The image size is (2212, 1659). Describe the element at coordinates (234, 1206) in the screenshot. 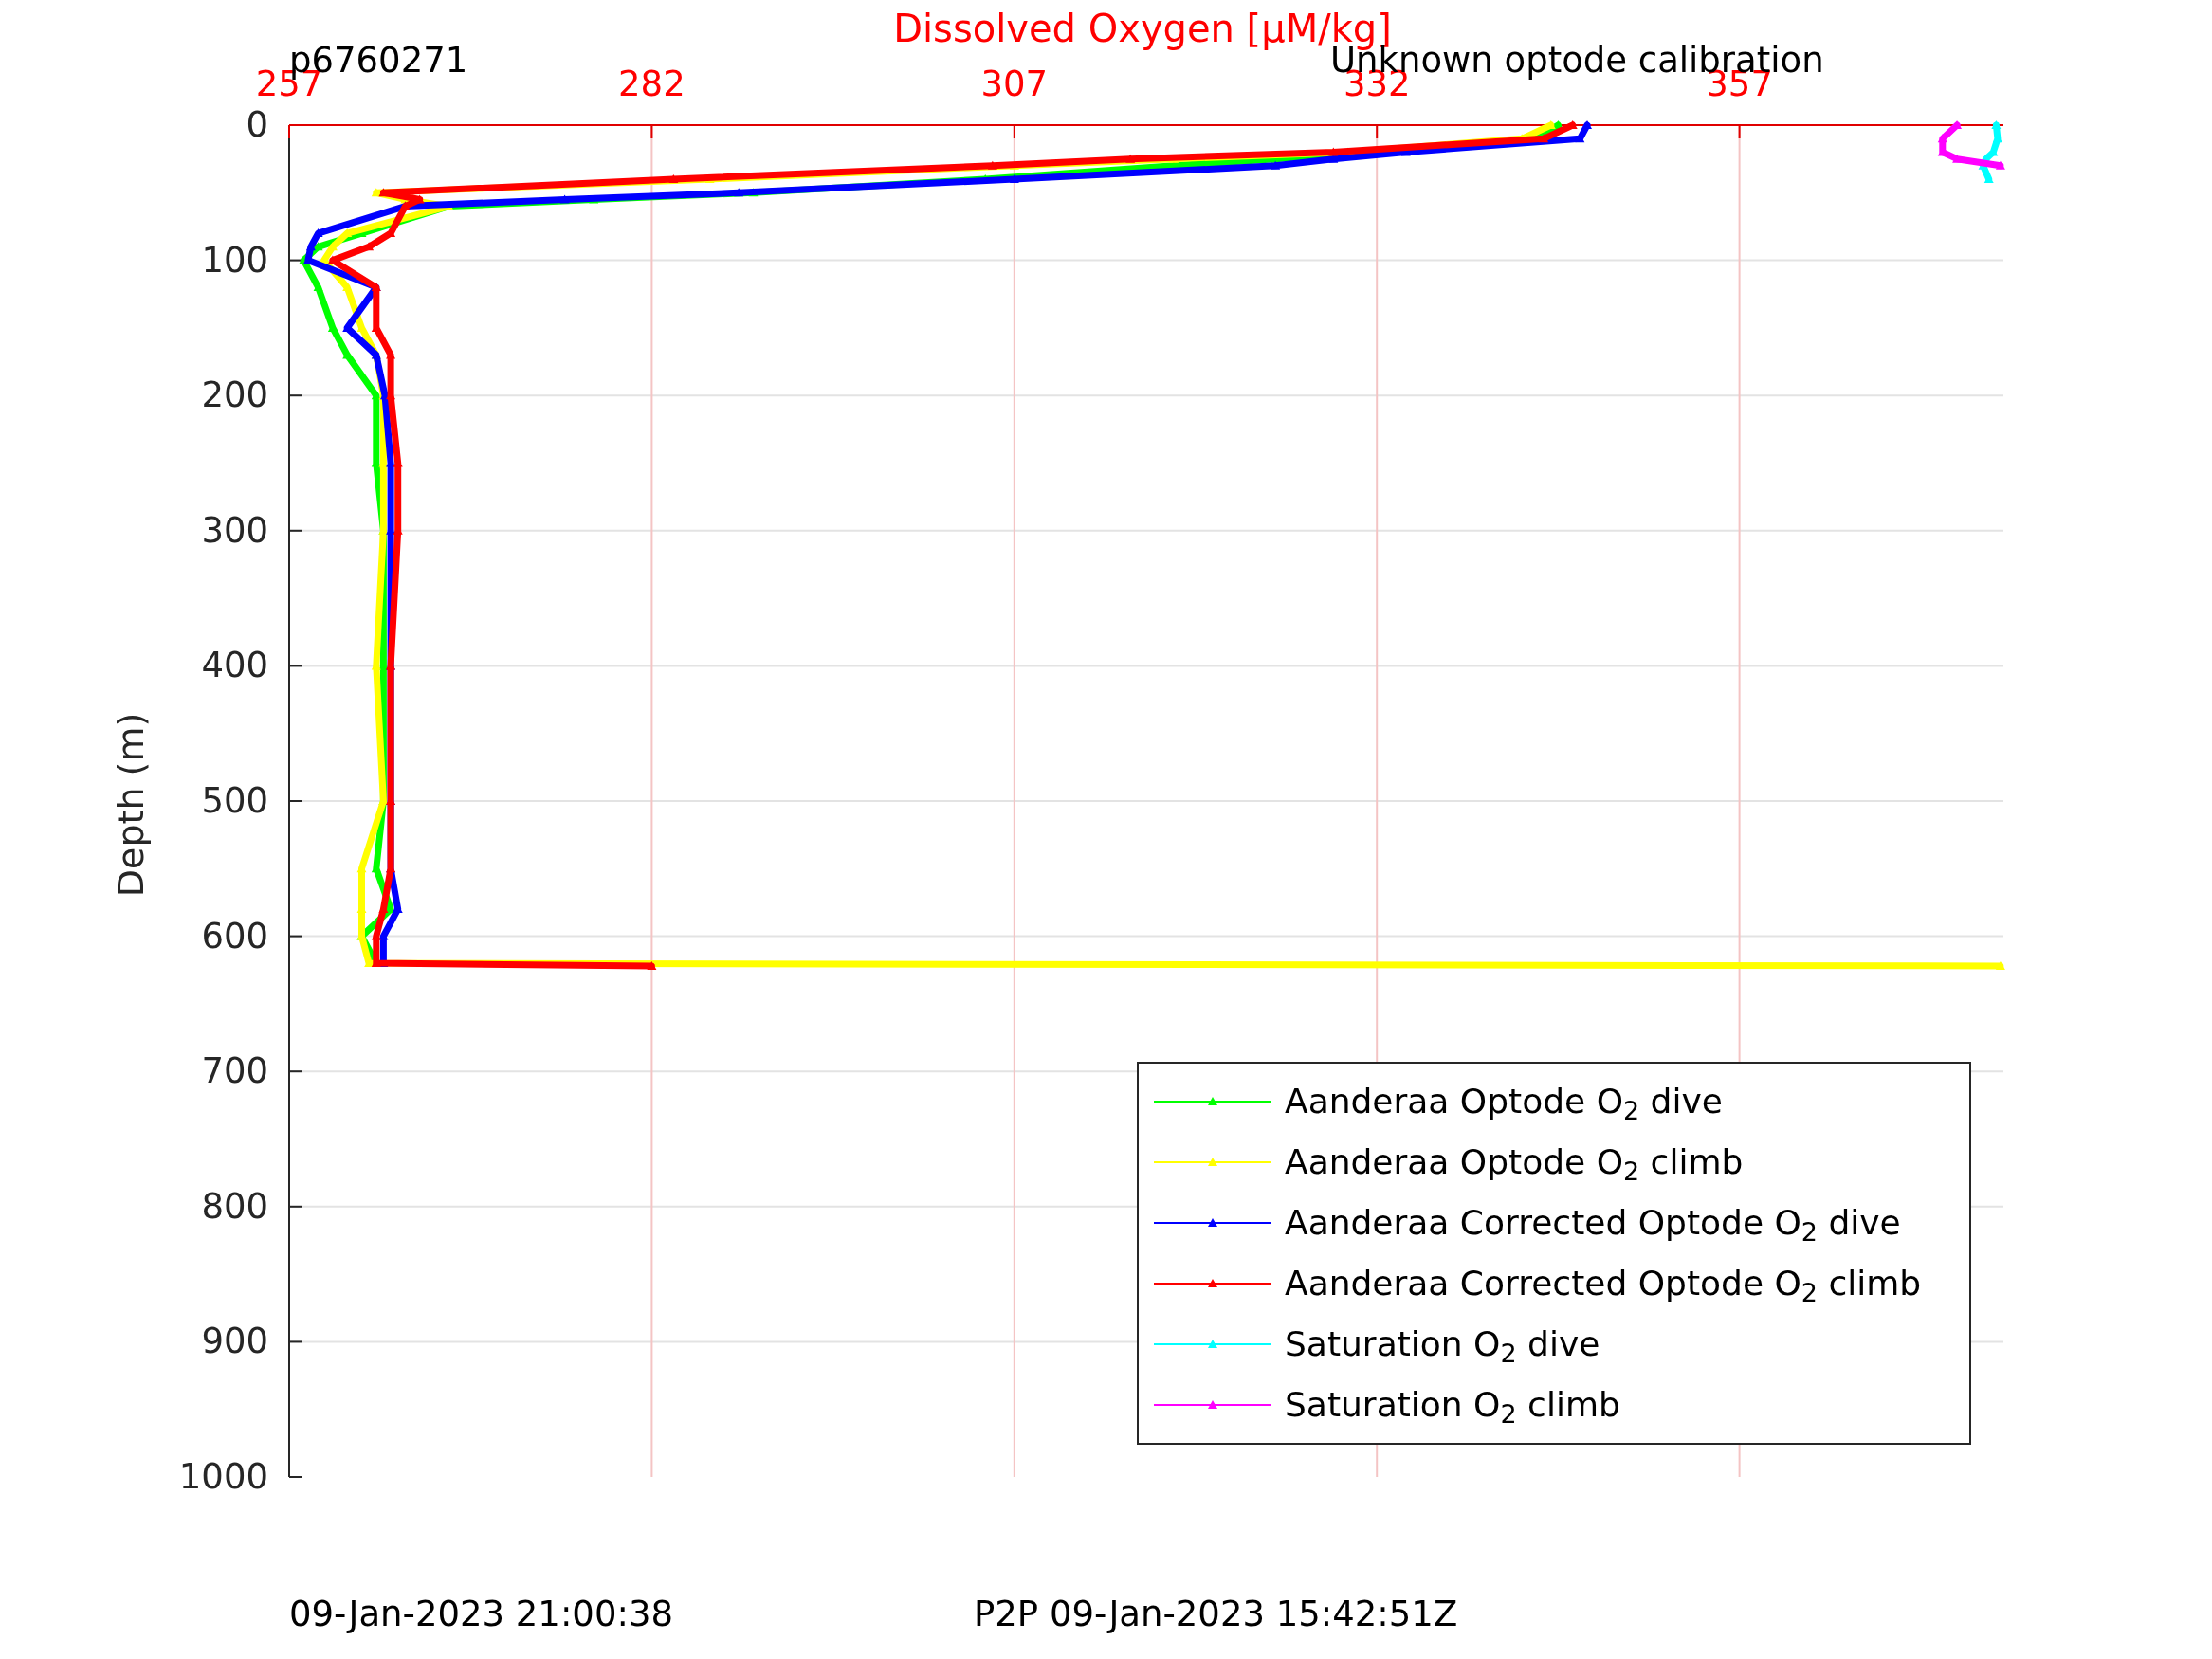

I see `y-tick-label: 800` at that location.